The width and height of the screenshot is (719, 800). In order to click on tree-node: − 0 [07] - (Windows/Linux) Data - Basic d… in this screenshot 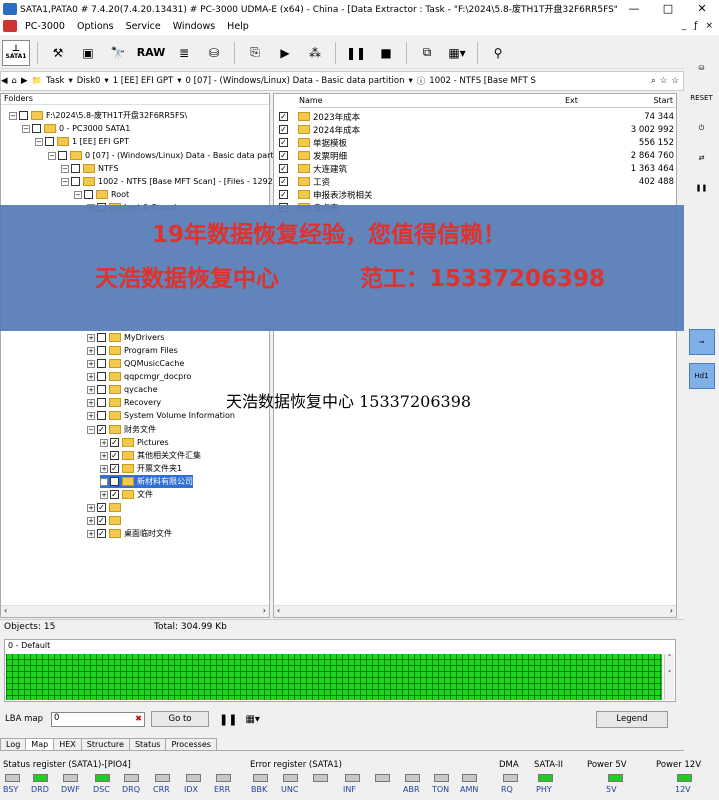, I will do `click(163, 155)`.